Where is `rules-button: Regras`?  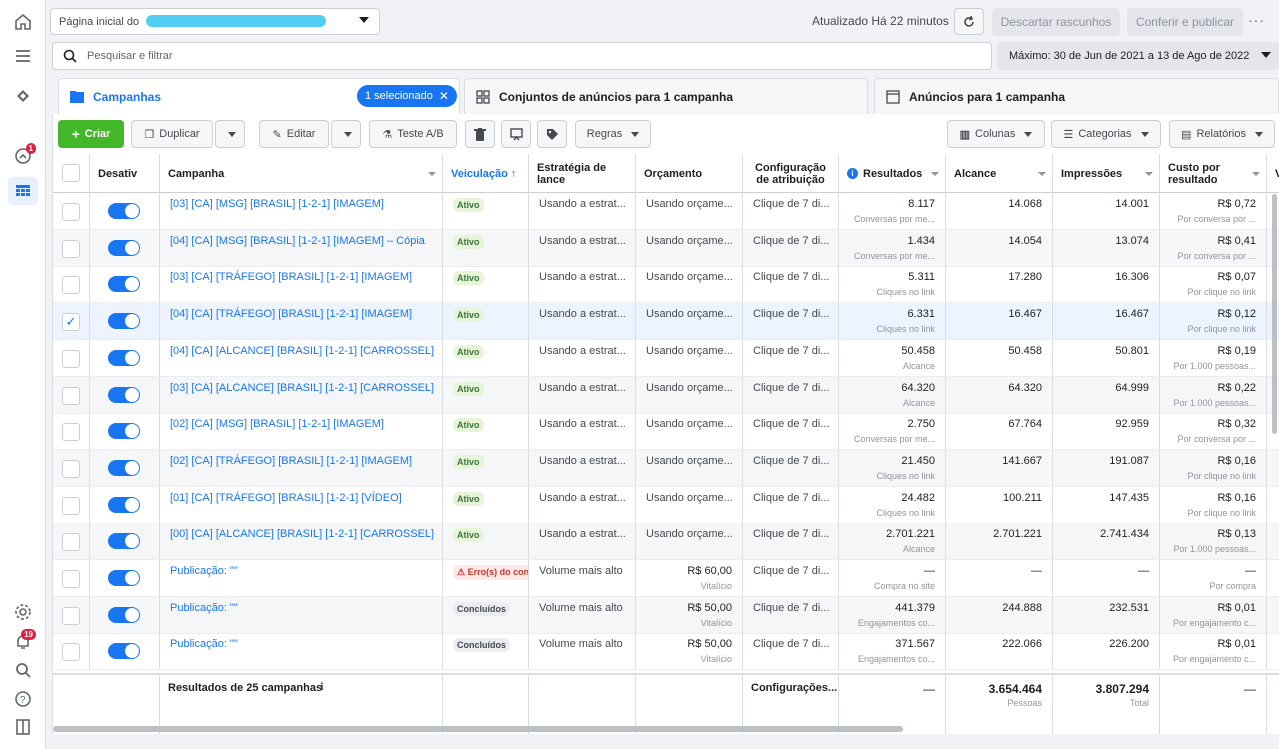 rules-button: Regras is located at coordinates (613, 134).